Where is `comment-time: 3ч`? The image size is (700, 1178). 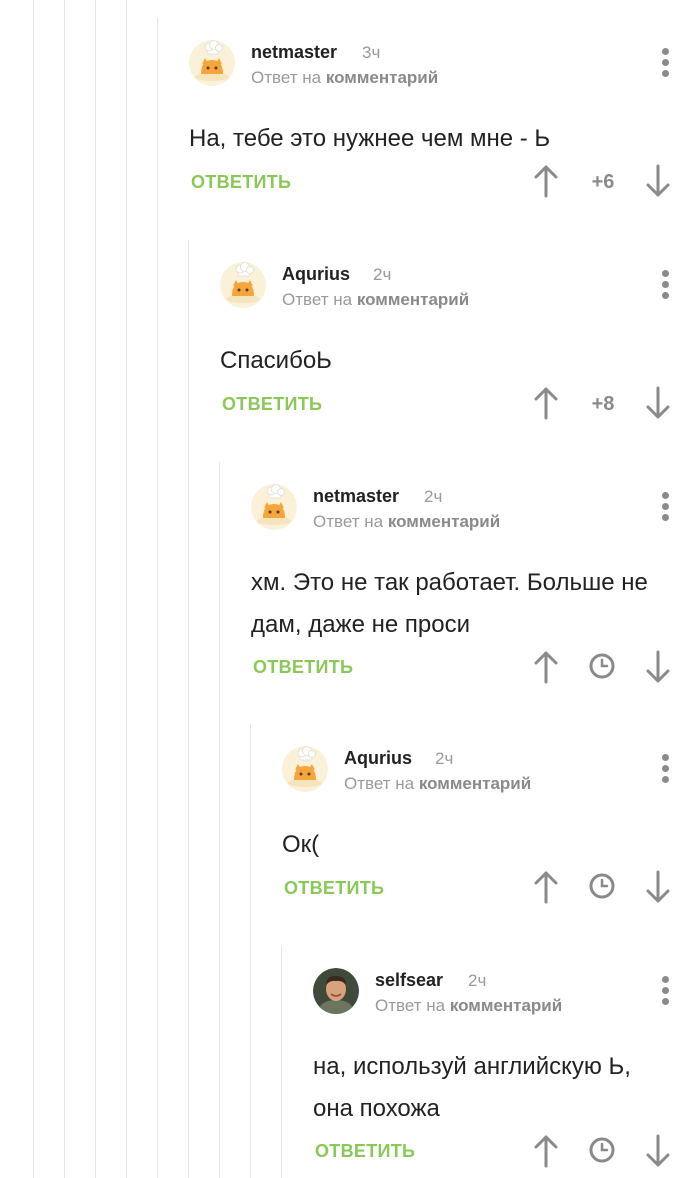 comment-time: 3ч is located at coordinates (371, 52).